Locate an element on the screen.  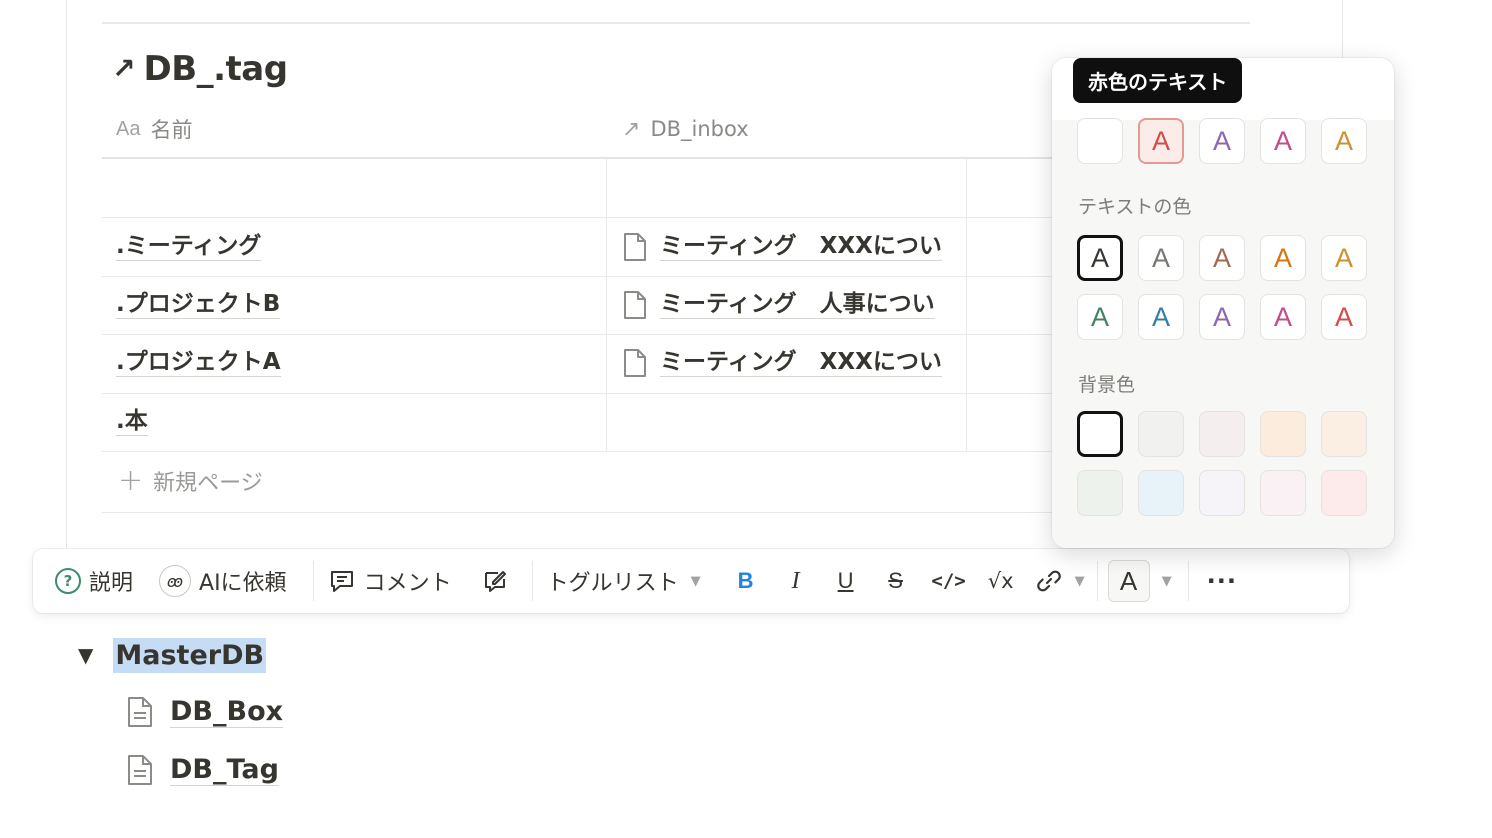
tooltip: 赤色のテキスト is located at coordinates (1158, 80).